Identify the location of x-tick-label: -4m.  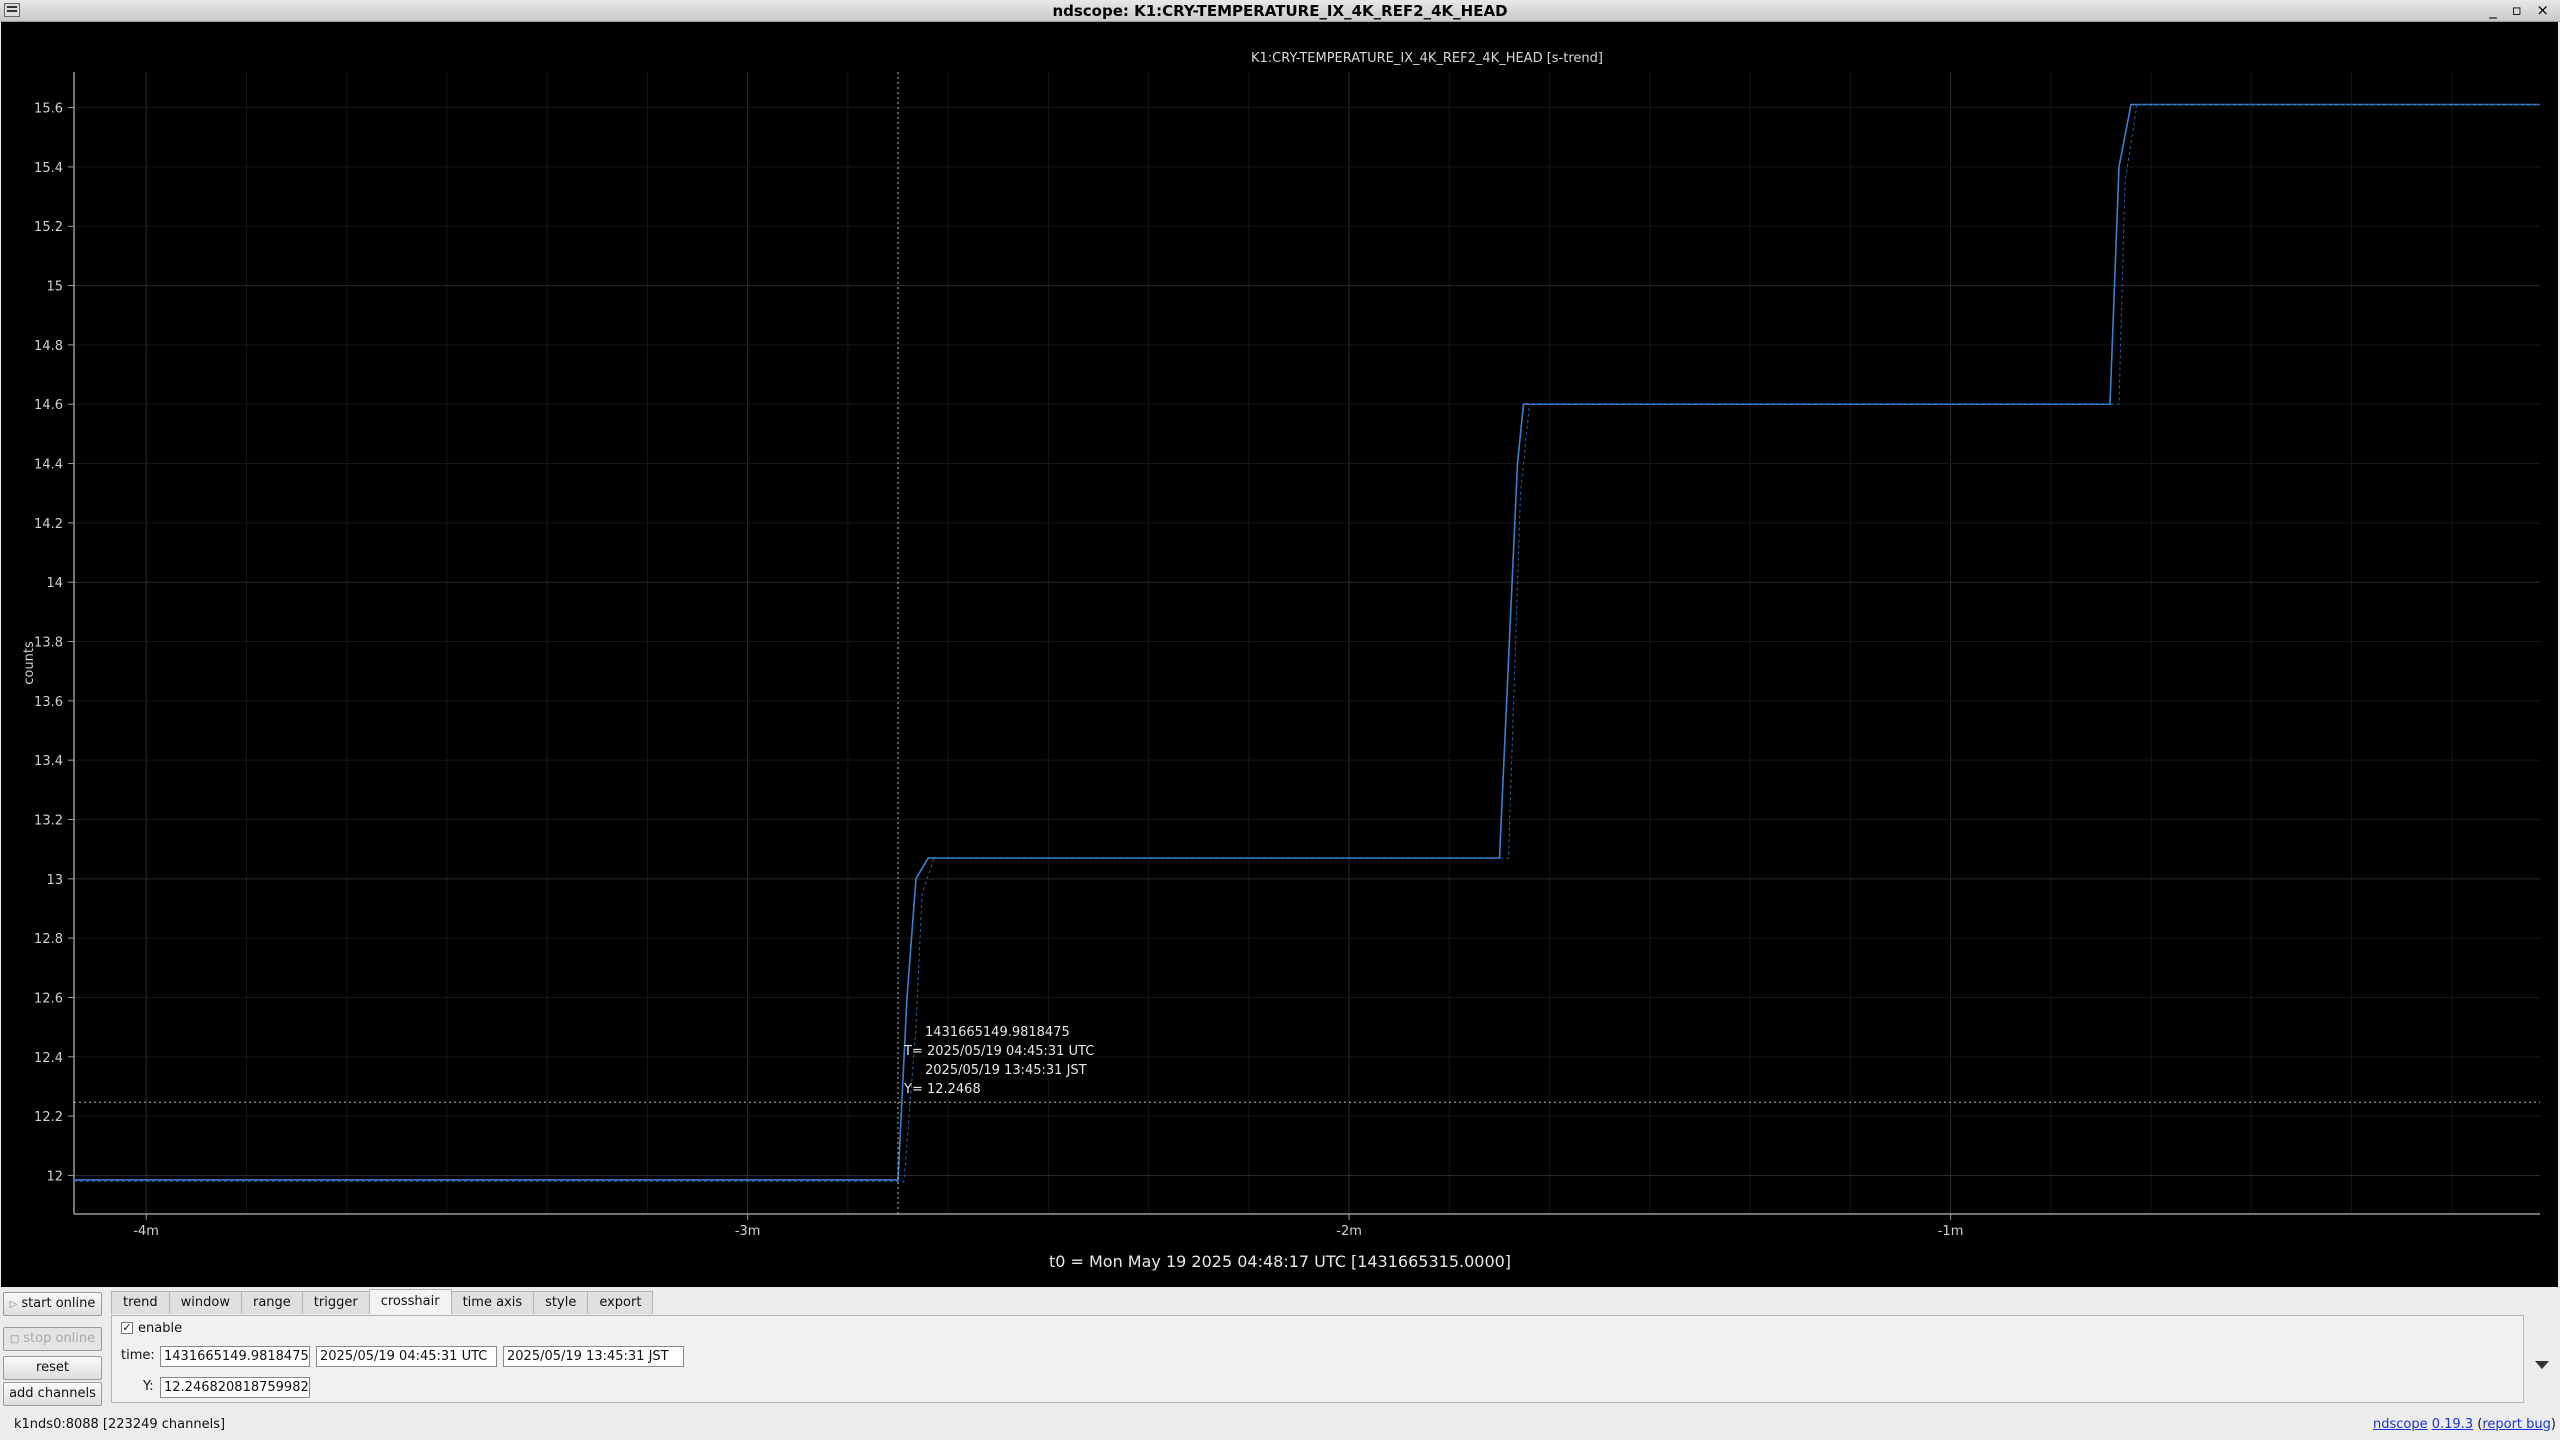
(146, 1231).